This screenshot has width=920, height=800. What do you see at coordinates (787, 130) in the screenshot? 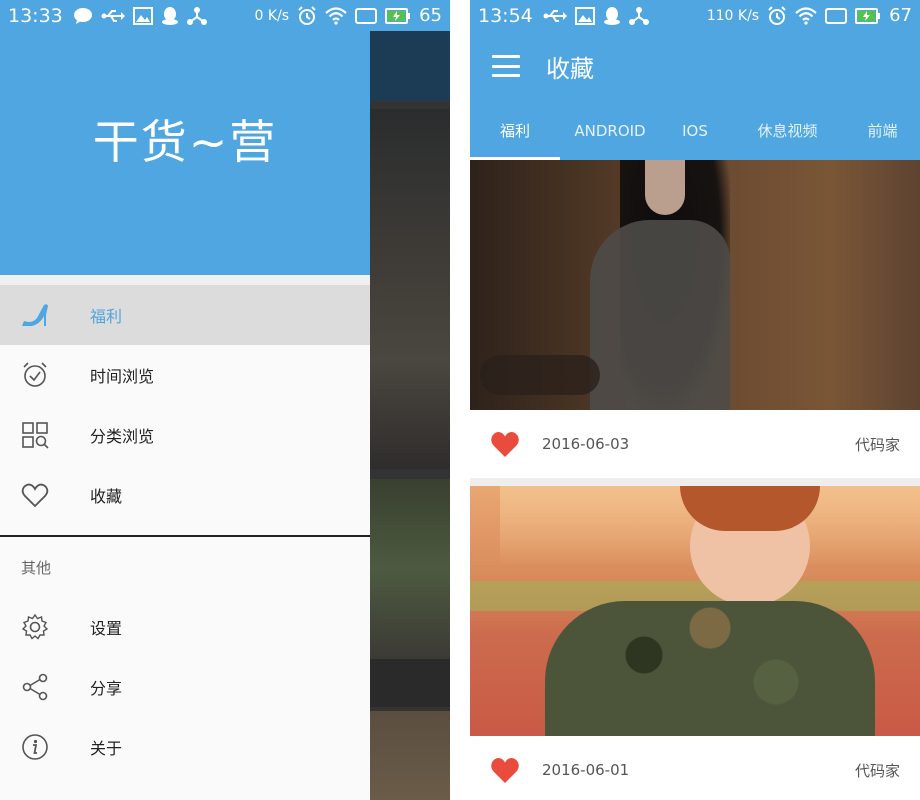
I see `tab-rest-video: 休息视频` at bounding box center [787, 130].